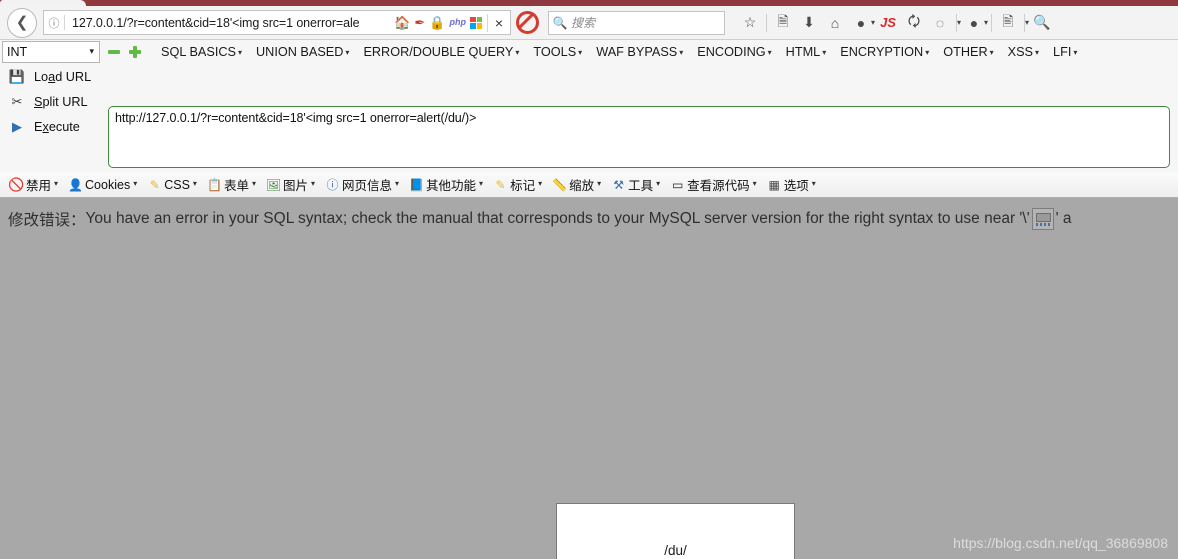 The width and height of the screenshot is (1178, 559). What do you see at coordinates (476, 22) in the screenshot?
I see `windows-icon` at bounding box center [476, 22].